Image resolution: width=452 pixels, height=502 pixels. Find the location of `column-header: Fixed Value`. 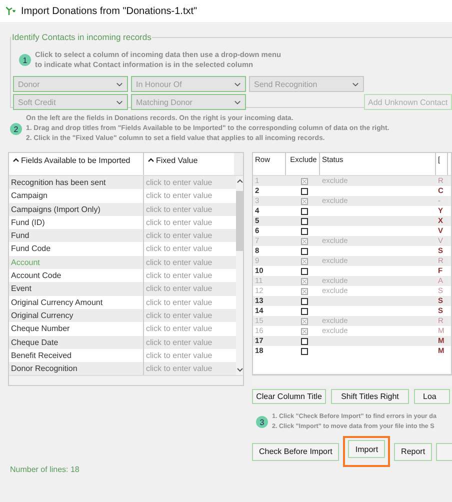

column-header: Fixed Value is located at coordinates (189, 164).